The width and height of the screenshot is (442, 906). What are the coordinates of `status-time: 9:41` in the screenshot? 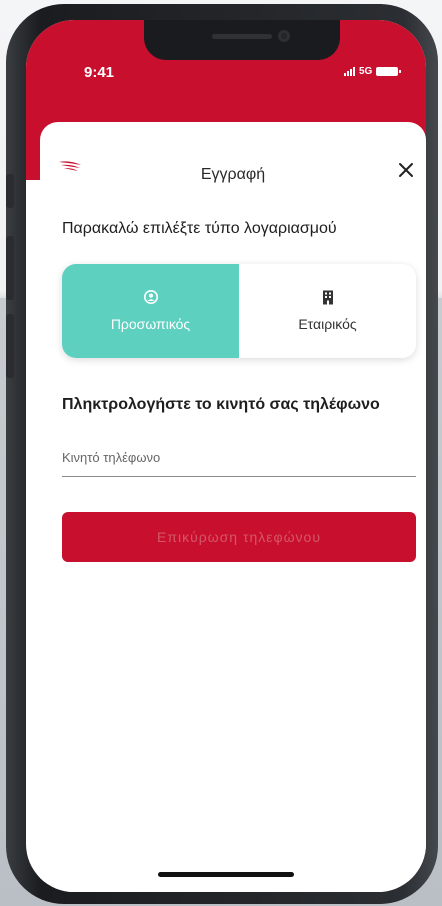 It's located at (99, 72).